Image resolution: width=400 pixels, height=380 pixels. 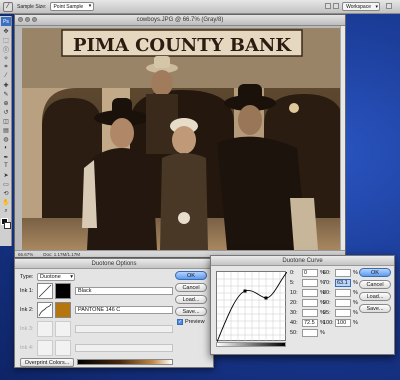 What do you see at coordinates (6, 121) in the screenshot?
I see `eraser-tool-icon: ◫` at bounding box center [6, 121].